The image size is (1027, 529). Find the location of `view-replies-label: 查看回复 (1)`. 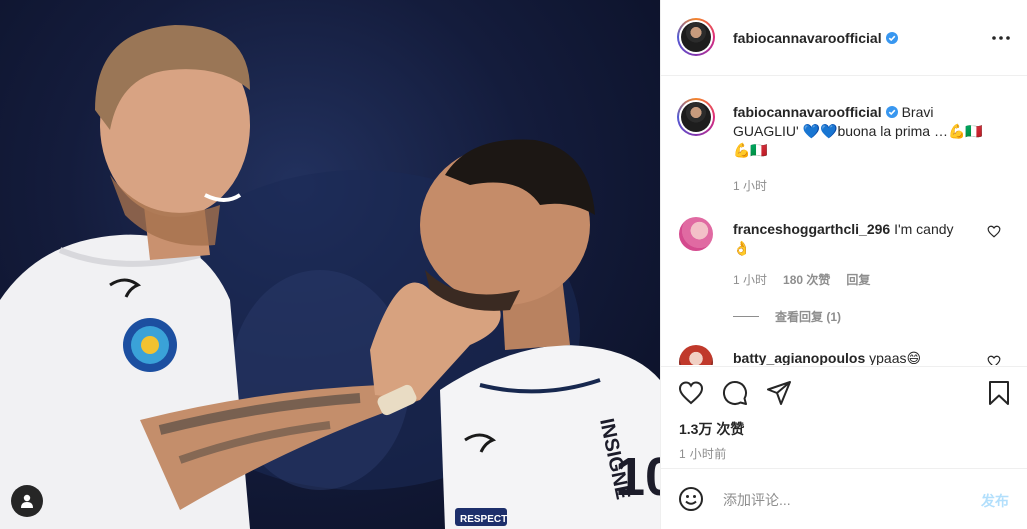

view-replies-label: 查看回复 (1) is located at coordinates (808, 316).